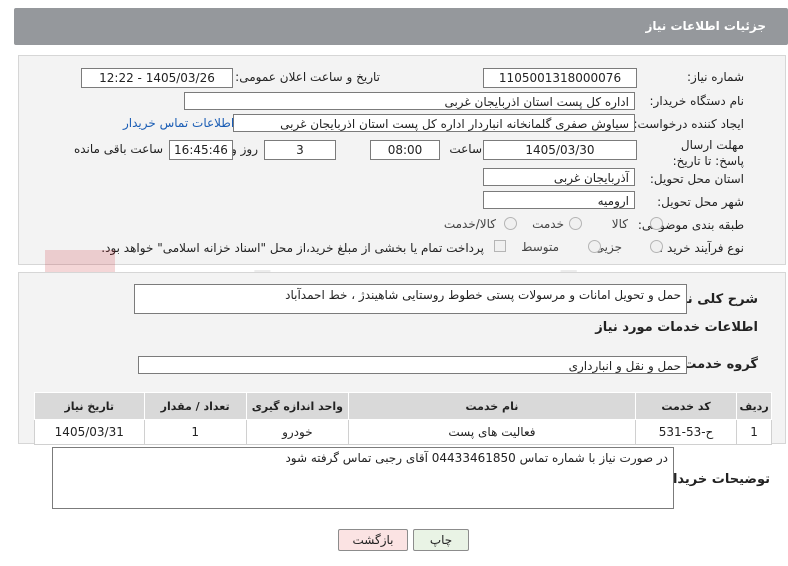 The image size is (788, 566). What do you see at coordinates (686, 432) in the screenshot?
I see `cell-service-code: ح-53-531` at bounding box center [686, 432].